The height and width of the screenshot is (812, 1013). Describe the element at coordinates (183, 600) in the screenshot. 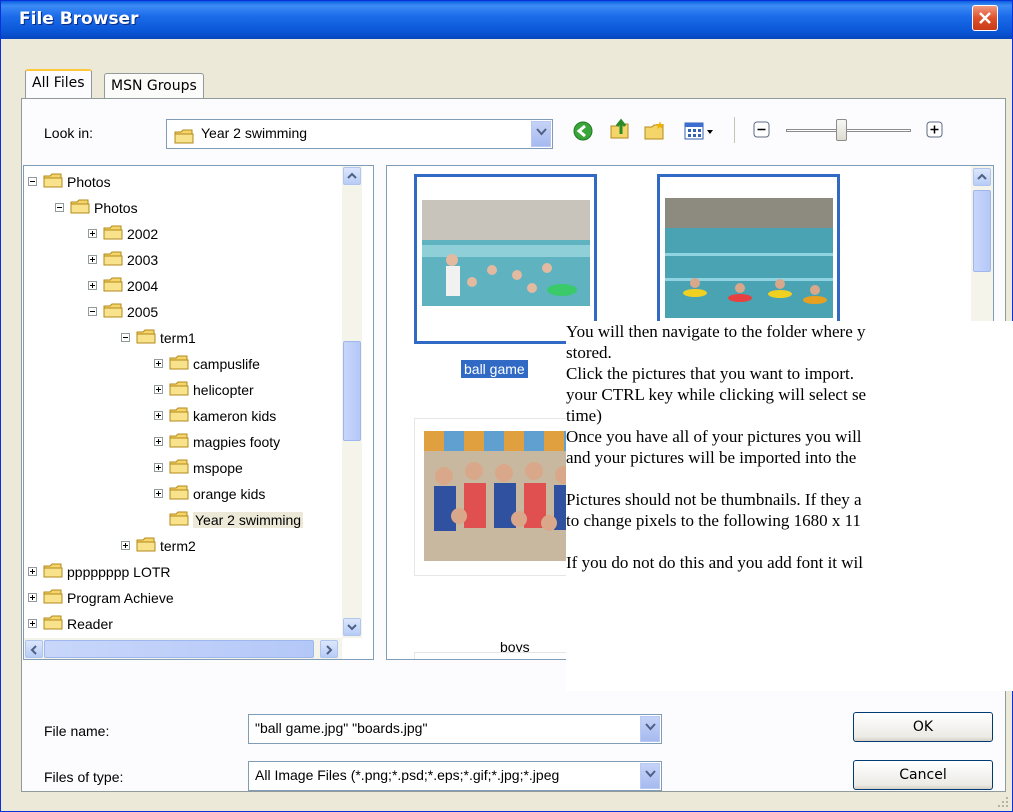

I see `tree-item: Program Achieve` at that location.